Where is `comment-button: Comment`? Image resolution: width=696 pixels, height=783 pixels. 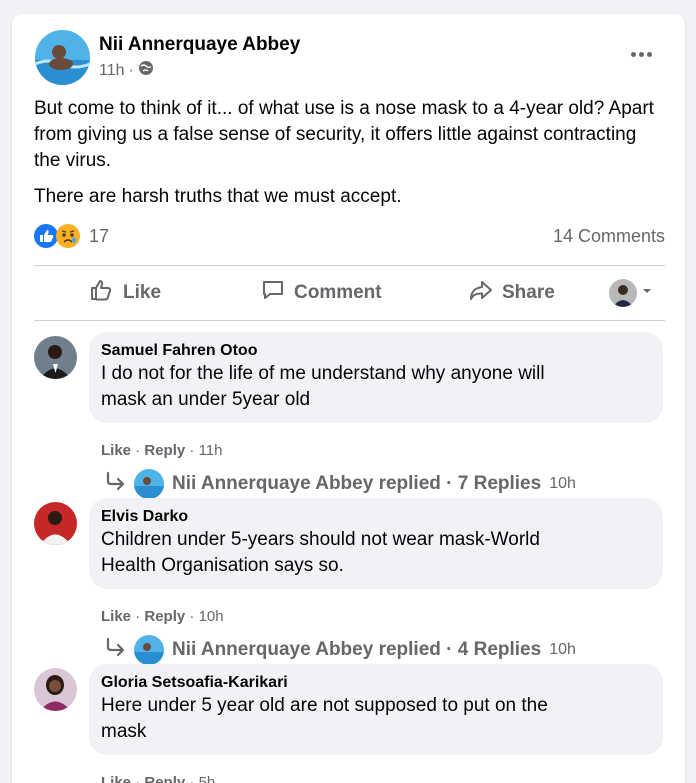
comment-button: Comment is located at coordinates (321, 293).